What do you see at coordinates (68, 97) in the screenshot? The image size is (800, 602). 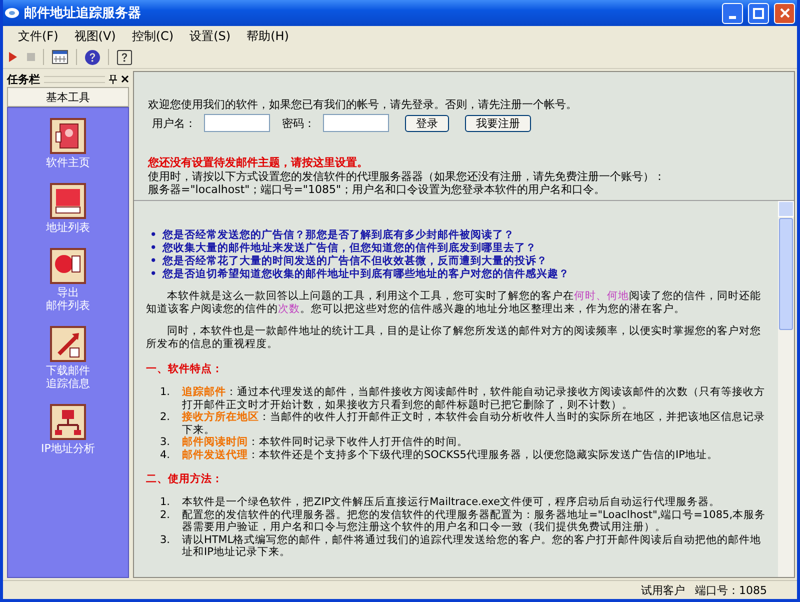 I see `section-header: 基本工具` at bounding box center [68, 97].